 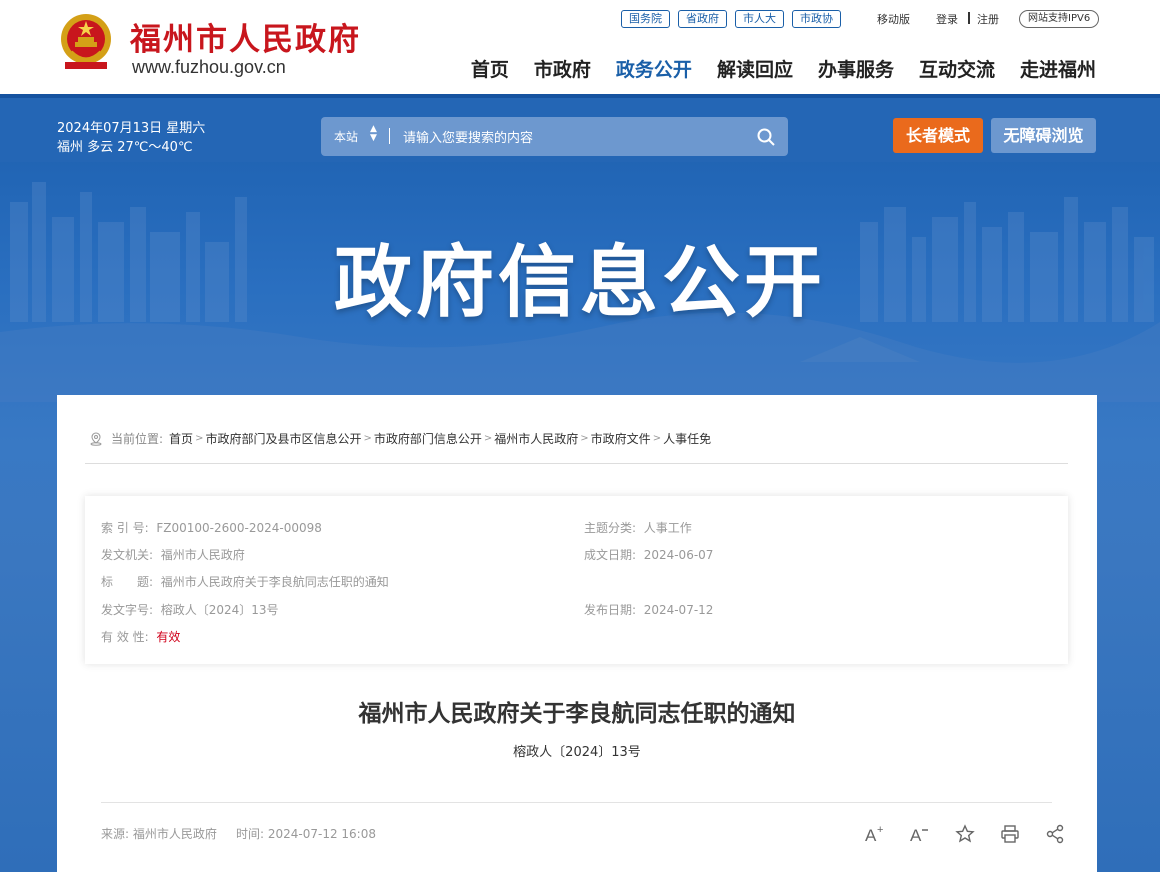 What do you see at coordinates (245, 36) in the screenshot?
I see `site-name: 福州市人民政府` at bounding box center [245, 36].